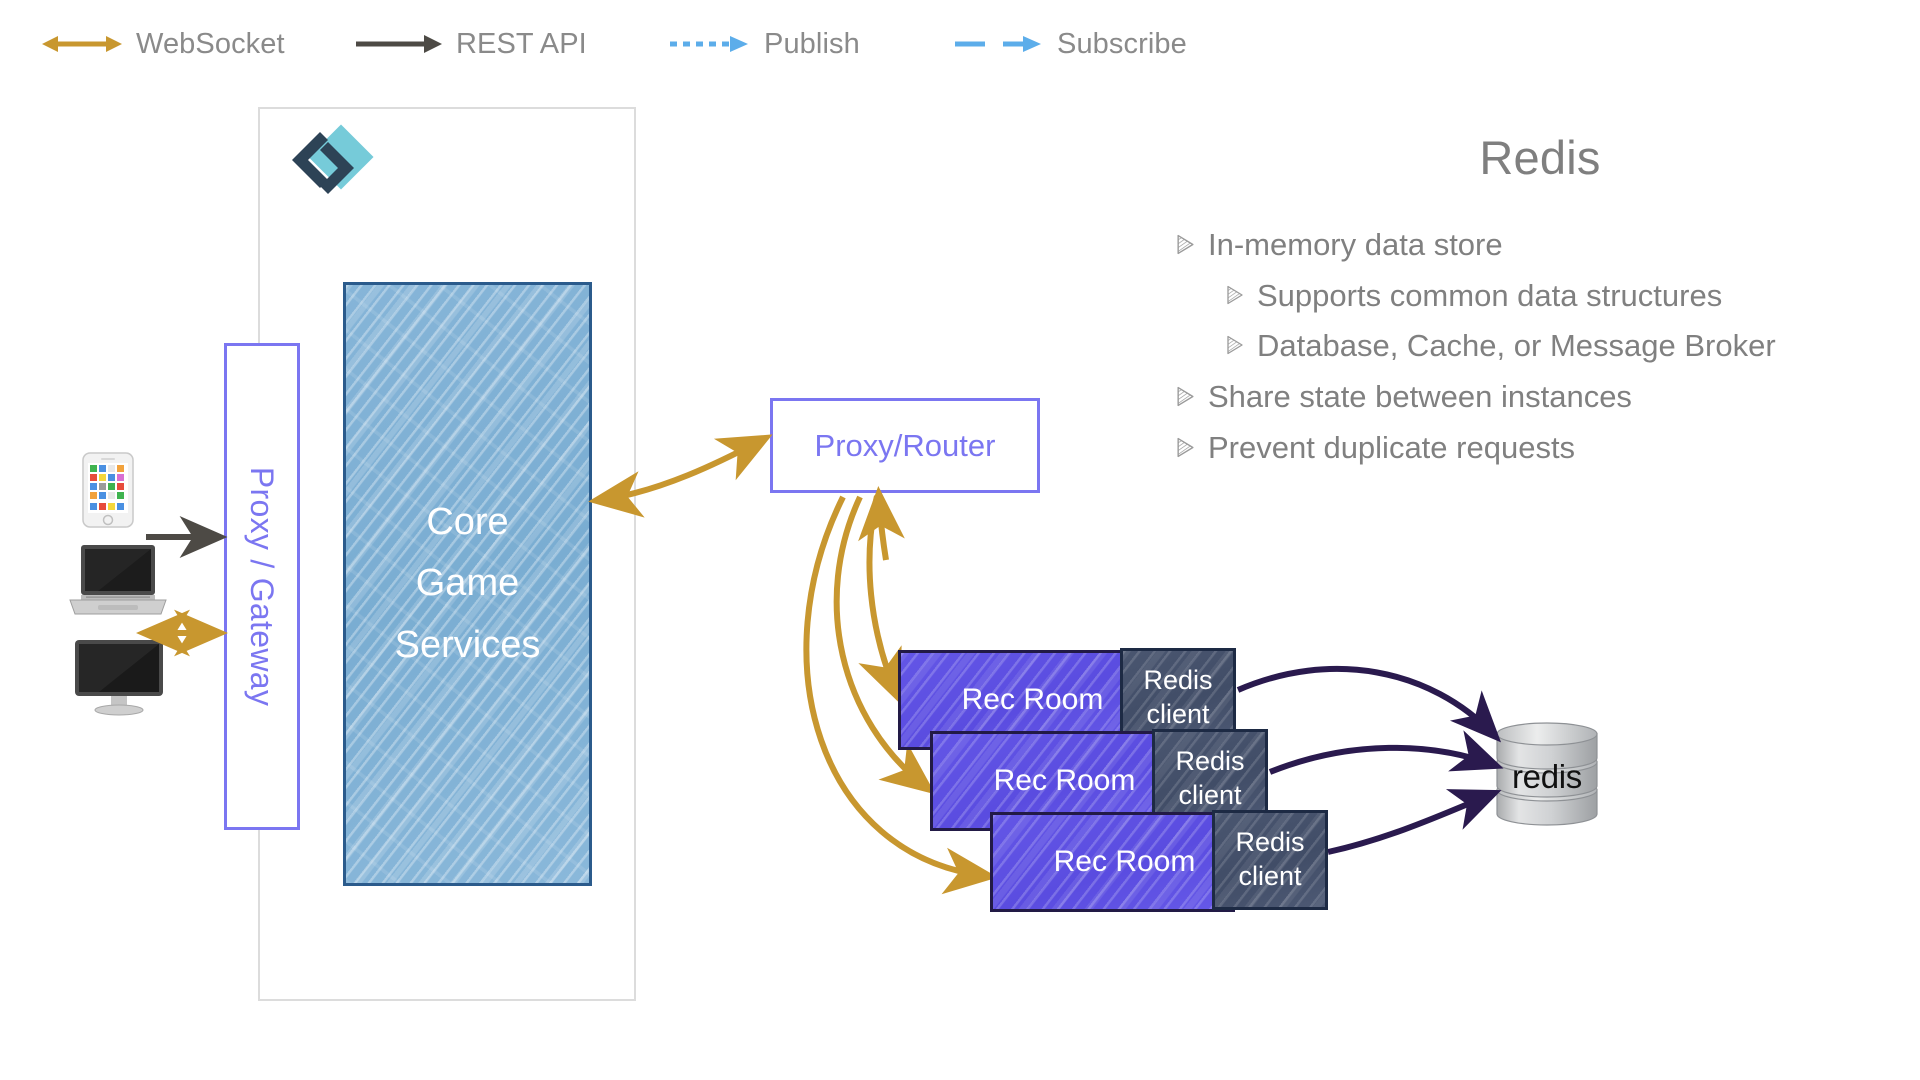  I want to click on redis-client-line-1a: Redis, so click(1178, 680).